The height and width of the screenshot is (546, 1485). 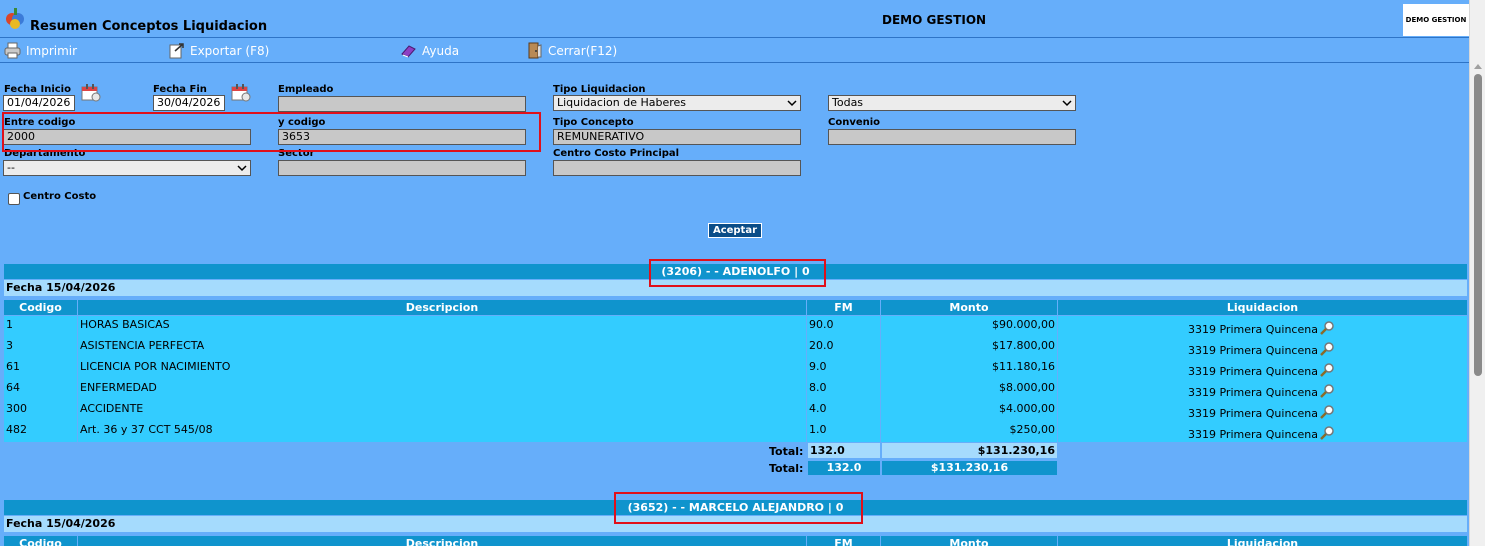 I want to click on tipo-liquidacion-value: Liquidacion de Haberes, so click(x=622, y=102).